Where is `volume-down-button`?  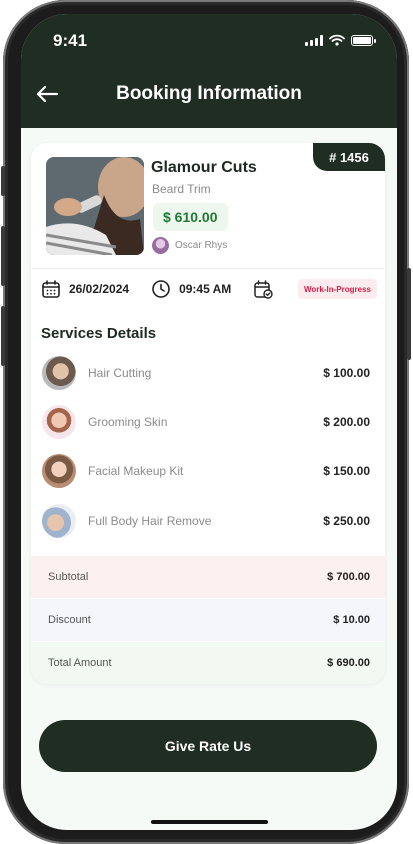 volume-down-button is located at coordinates (3, 336).